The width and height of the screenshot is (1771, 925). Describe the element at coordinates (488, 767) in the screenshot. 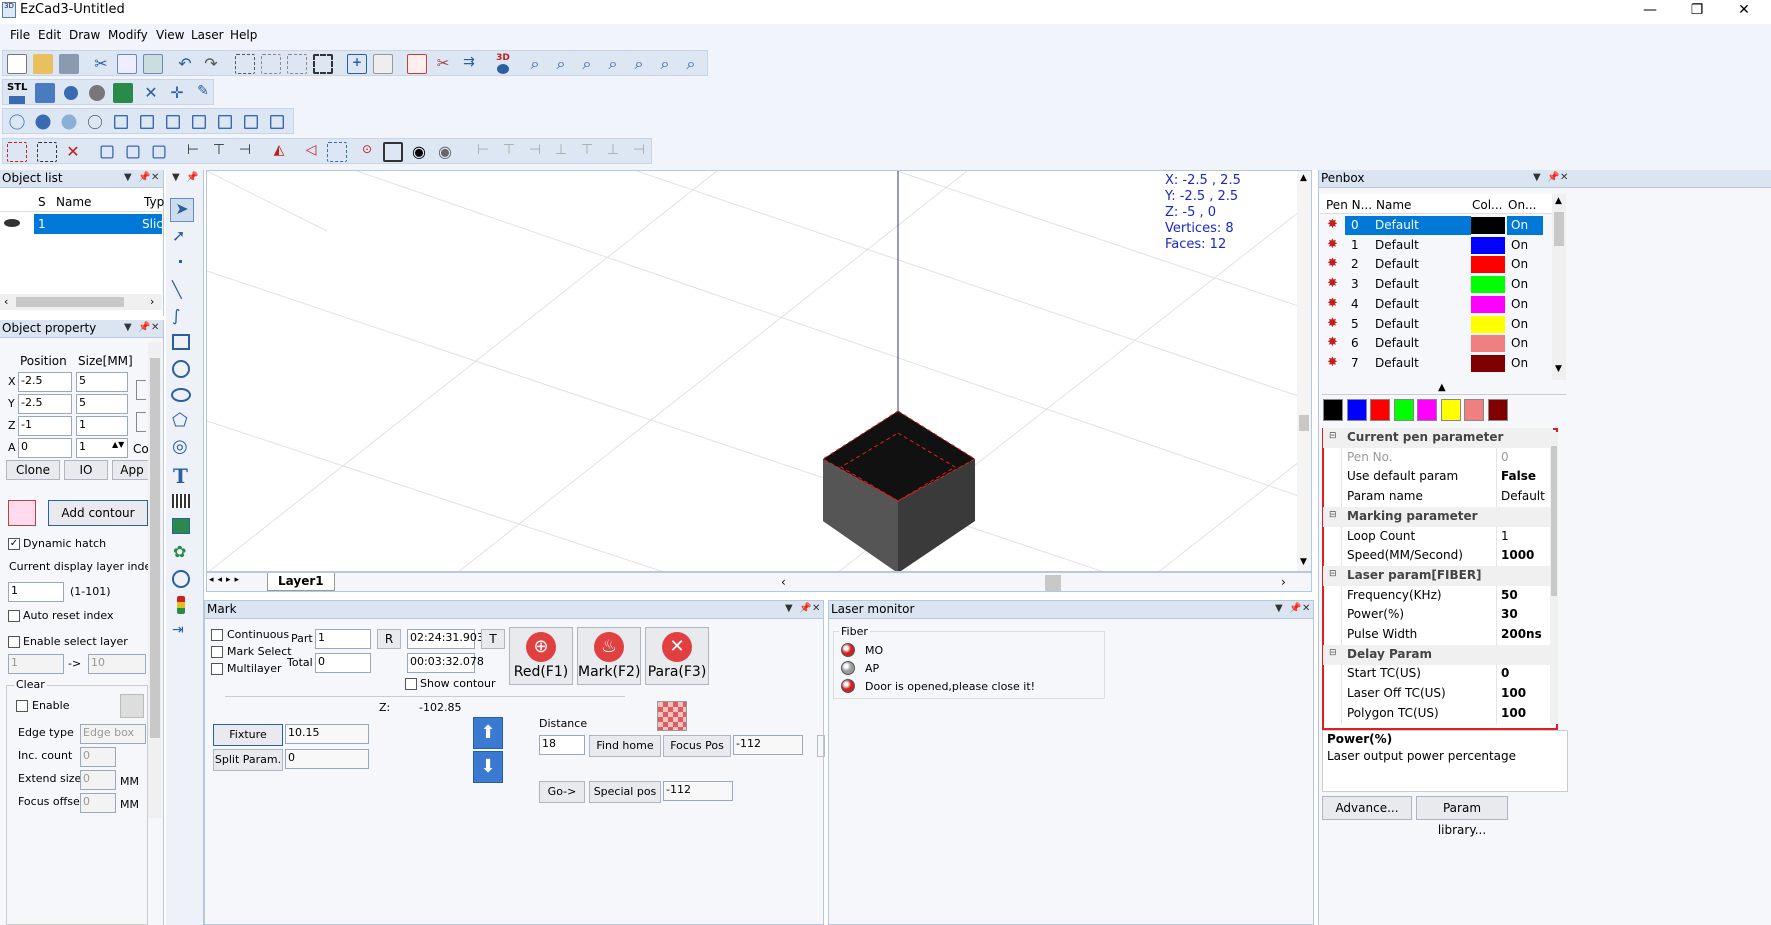

I see `z-down-icon: ⬇` at that location.